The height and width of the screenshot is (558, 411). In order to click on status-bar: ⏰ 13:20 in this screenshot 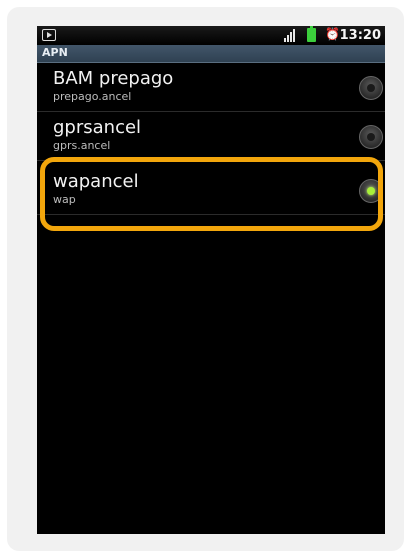, I will do `click(211, 35)`.